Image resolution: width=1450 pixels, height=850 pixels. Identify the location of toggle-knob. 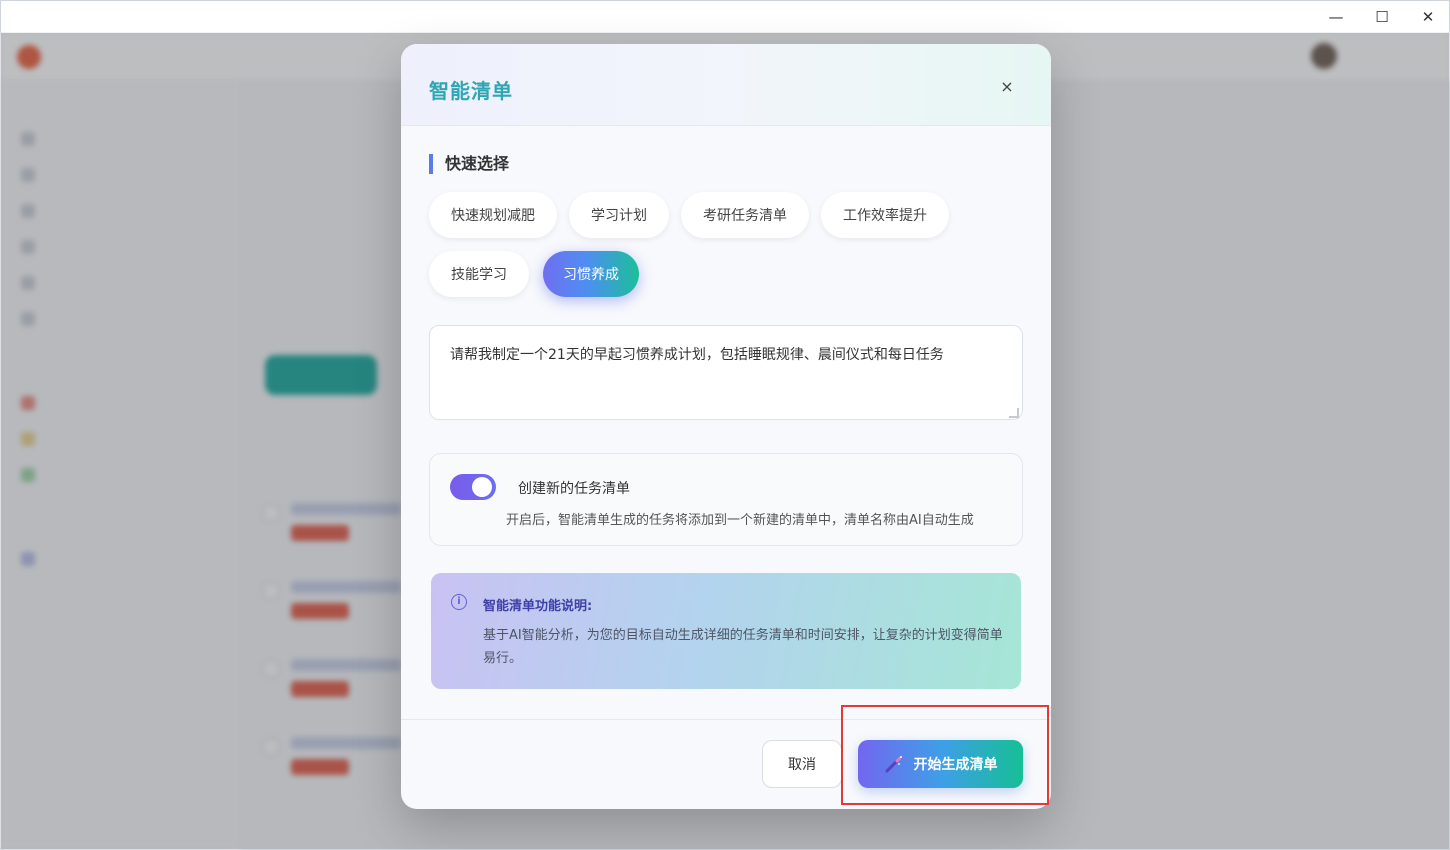
(482, 487).